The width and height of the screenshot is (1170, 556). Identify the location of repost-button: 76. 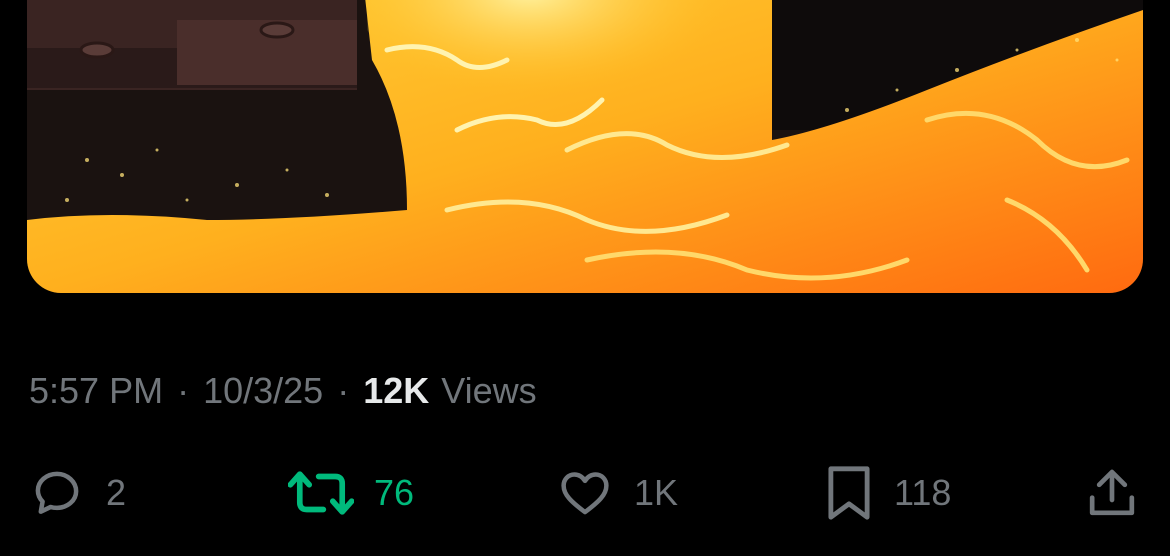
(351, 493).